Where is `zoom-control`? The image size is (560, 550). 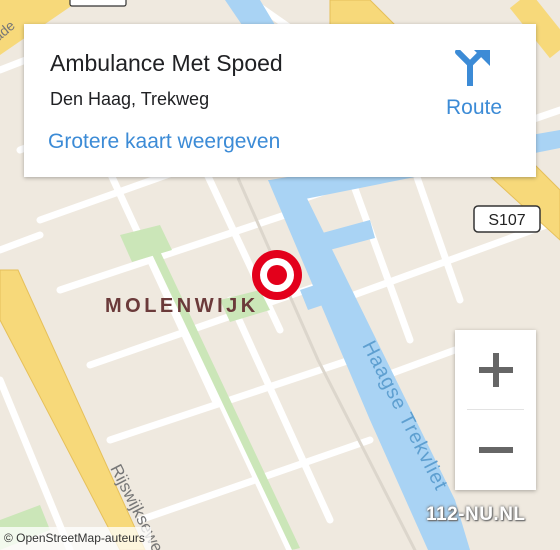
zoom-control is located at coordinates (495, 410).